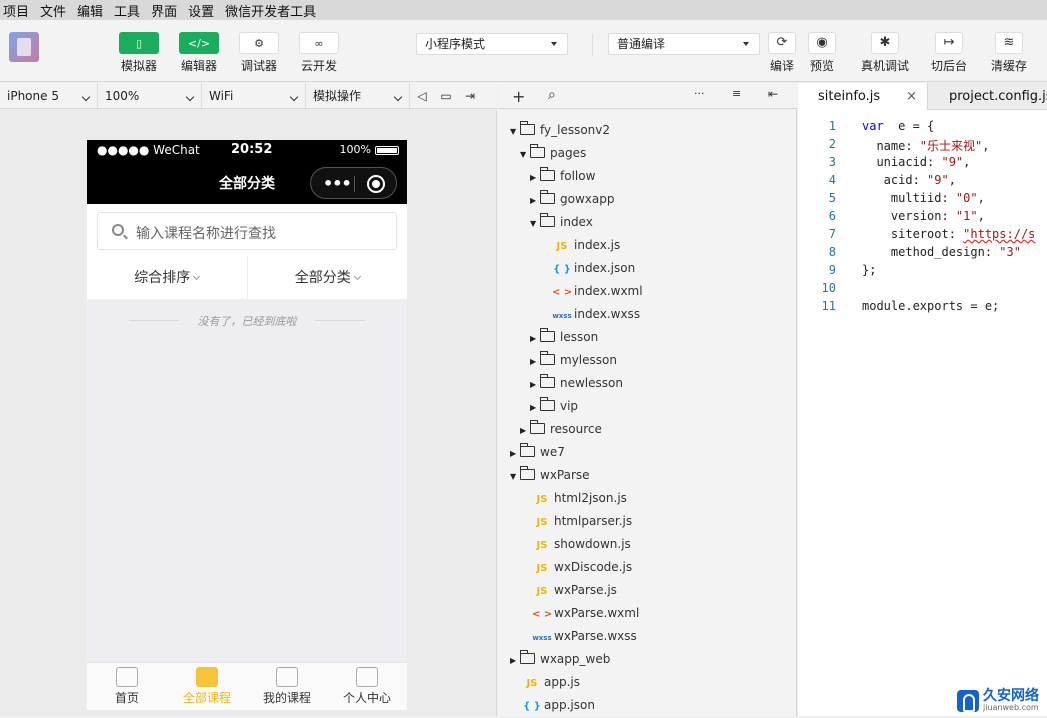 Image resolution: width=1047 pixels, height=718 pixels. What do you see at coordinates (164, 10) in the screenshot?
I see `menu-item: 界面` at bounding box center [164, 10].